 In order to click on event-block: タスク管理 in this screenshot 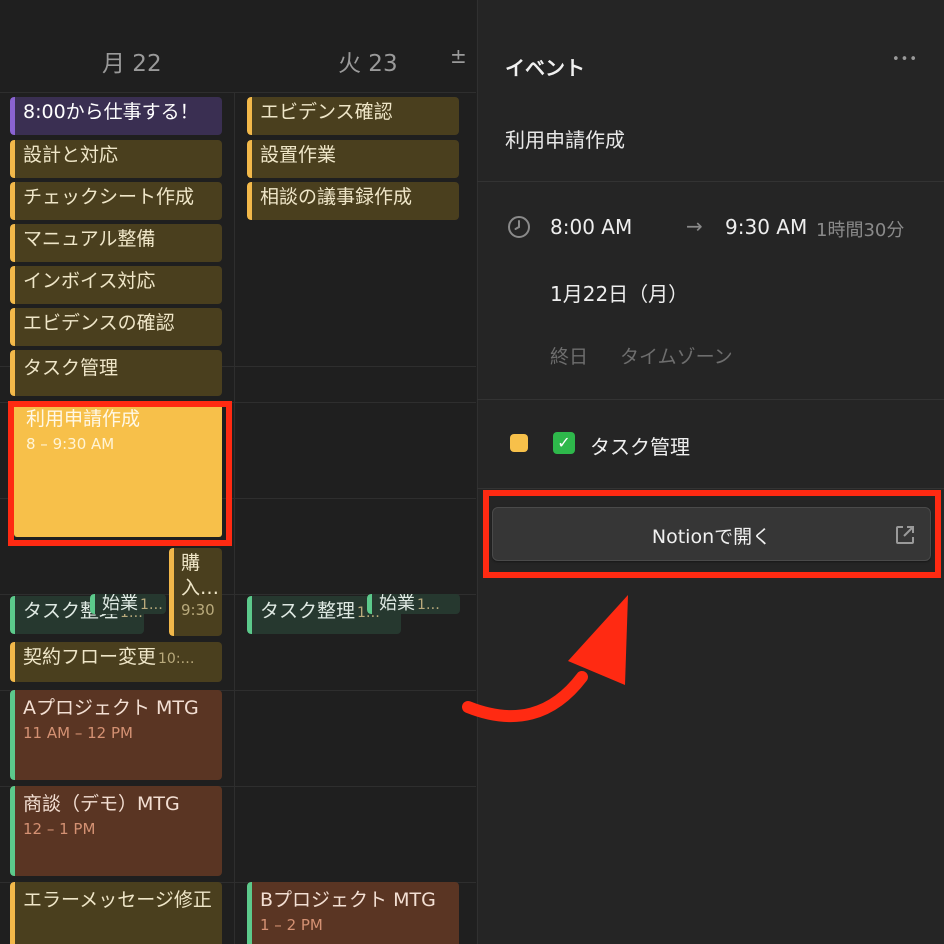, I will do `click(116, 373)`.